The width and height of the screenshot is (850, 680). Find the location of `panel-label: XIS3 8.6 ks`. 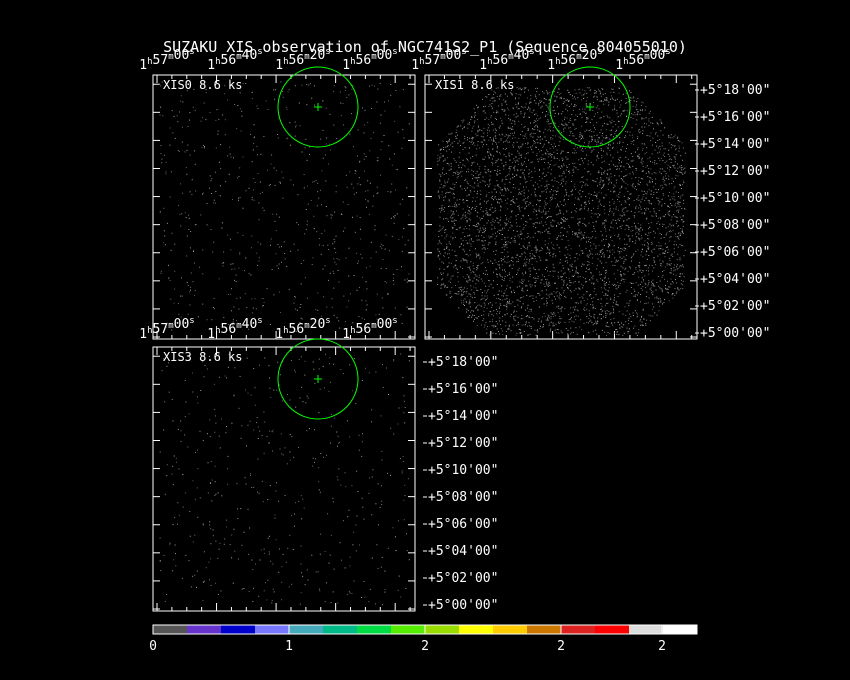

panel-label: XIS3 8.6 ks is located at coordinates (202, 357).